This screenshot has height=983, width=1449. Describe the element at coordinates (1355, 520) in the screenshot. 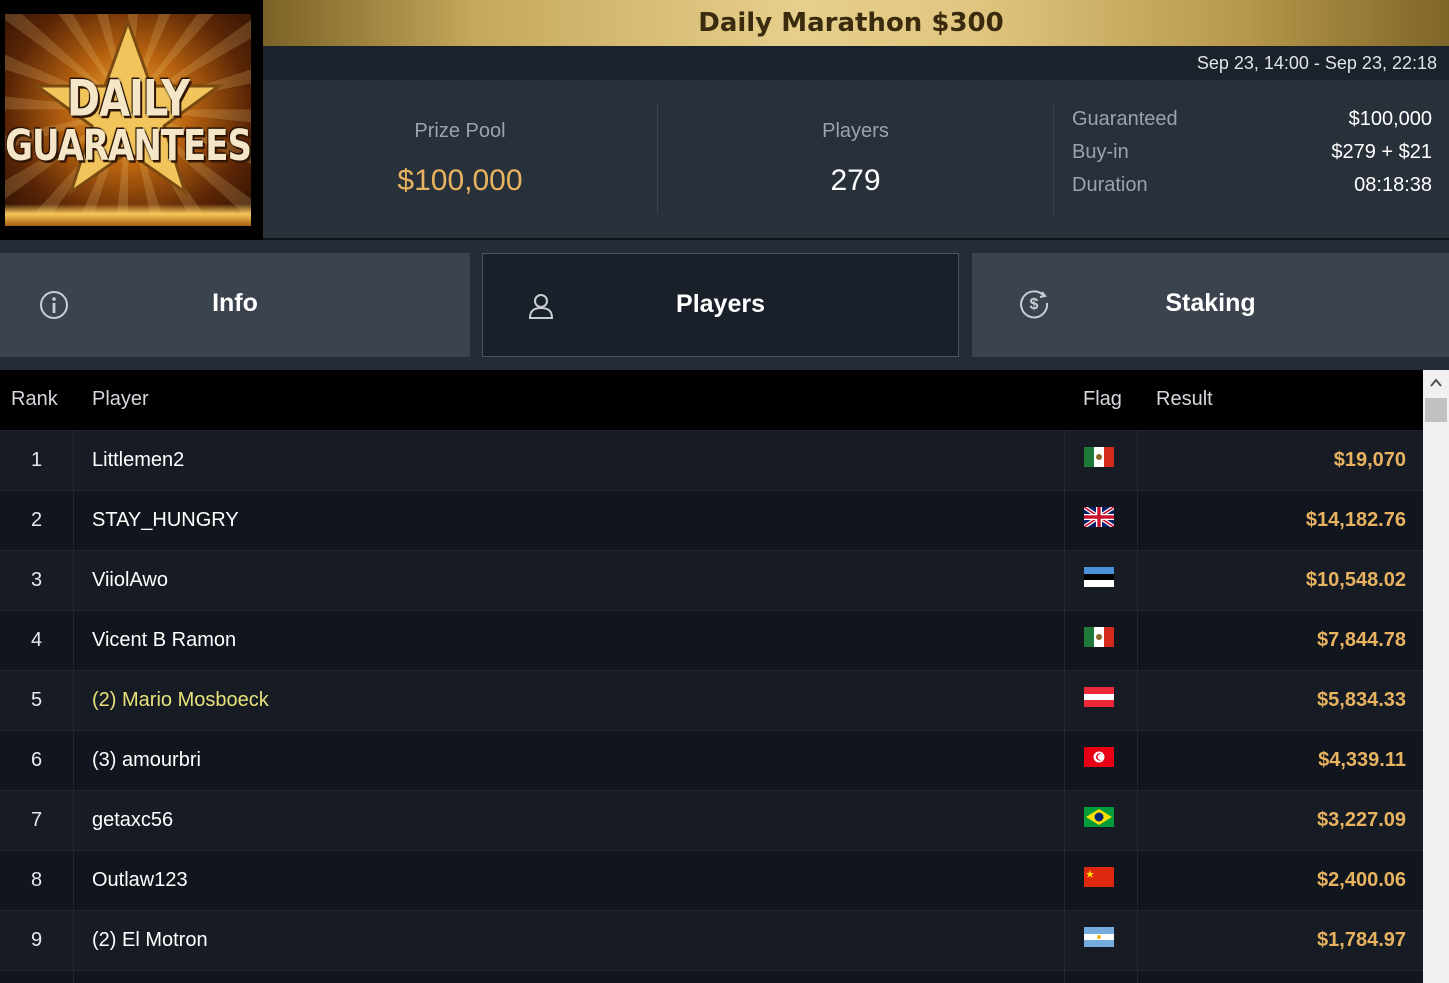

I see `result-cell: $14,182.76` at that location.